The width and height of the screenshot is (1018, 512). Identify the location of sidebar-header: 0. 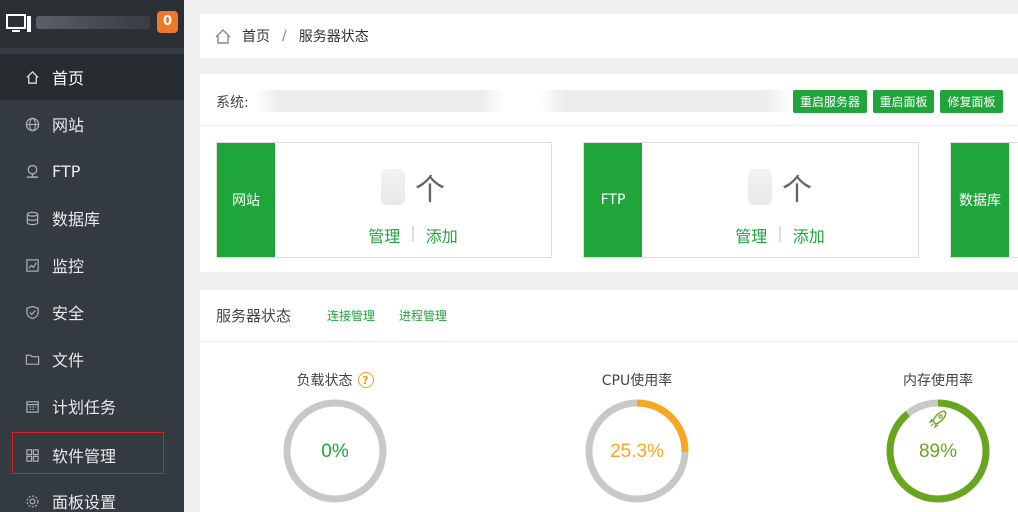
(92, 24).